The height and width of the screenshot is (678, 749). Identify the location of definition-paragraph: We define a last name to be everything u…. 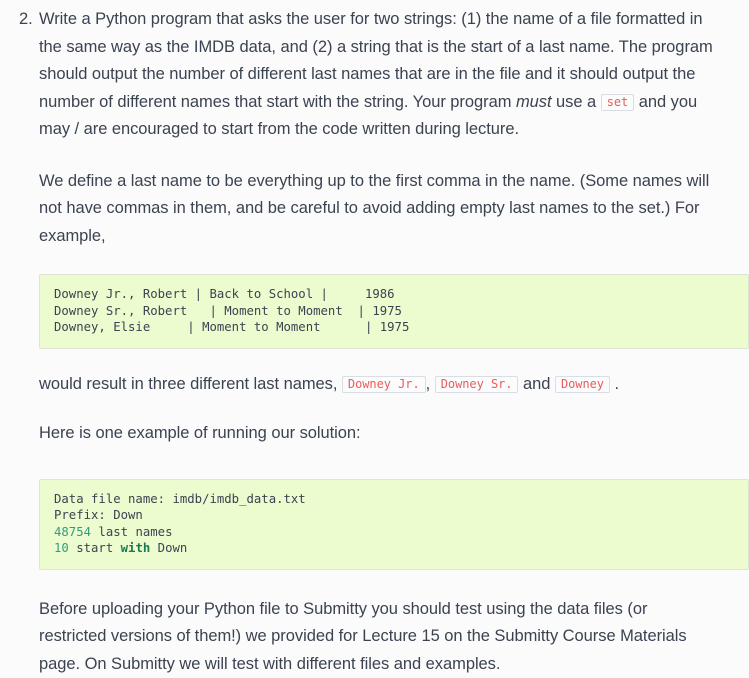
(376, 209).